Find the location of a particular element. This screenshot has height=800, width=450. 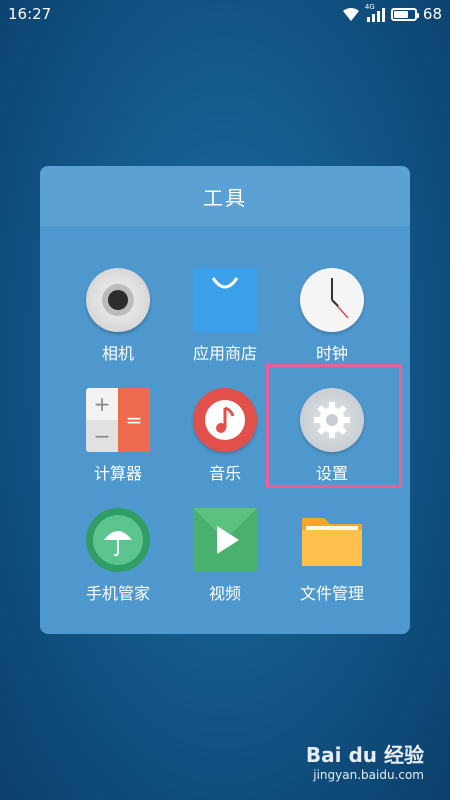

network-type-label: 4G is located at coordinates (369, 6).